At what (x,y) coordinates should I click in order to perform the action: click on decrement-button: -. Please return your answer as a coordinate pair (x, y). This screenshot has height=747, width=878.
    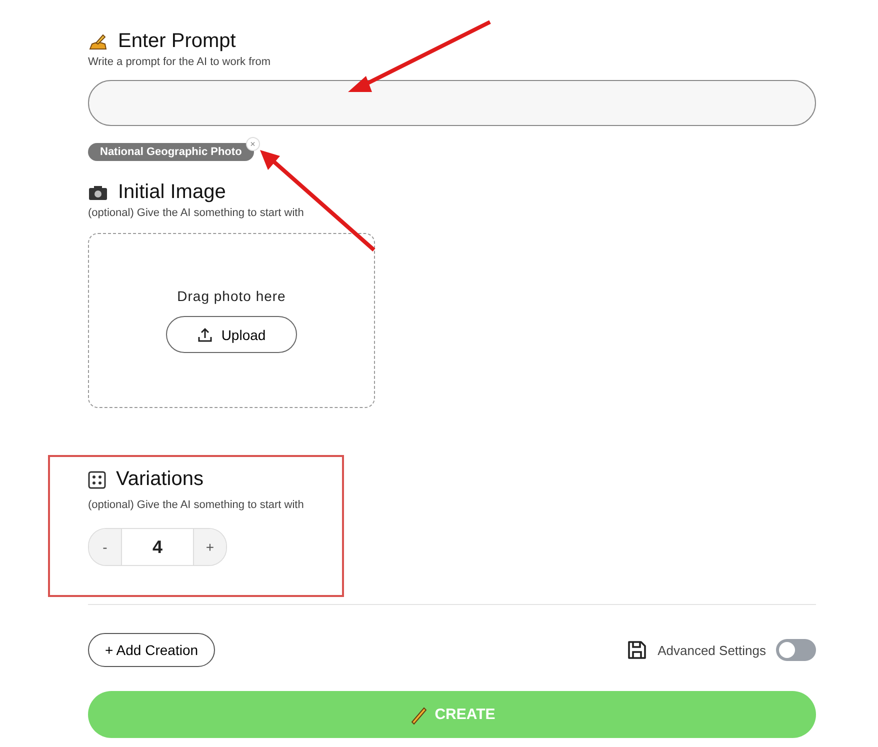
    Looking at the image, I should click on (105, 547).